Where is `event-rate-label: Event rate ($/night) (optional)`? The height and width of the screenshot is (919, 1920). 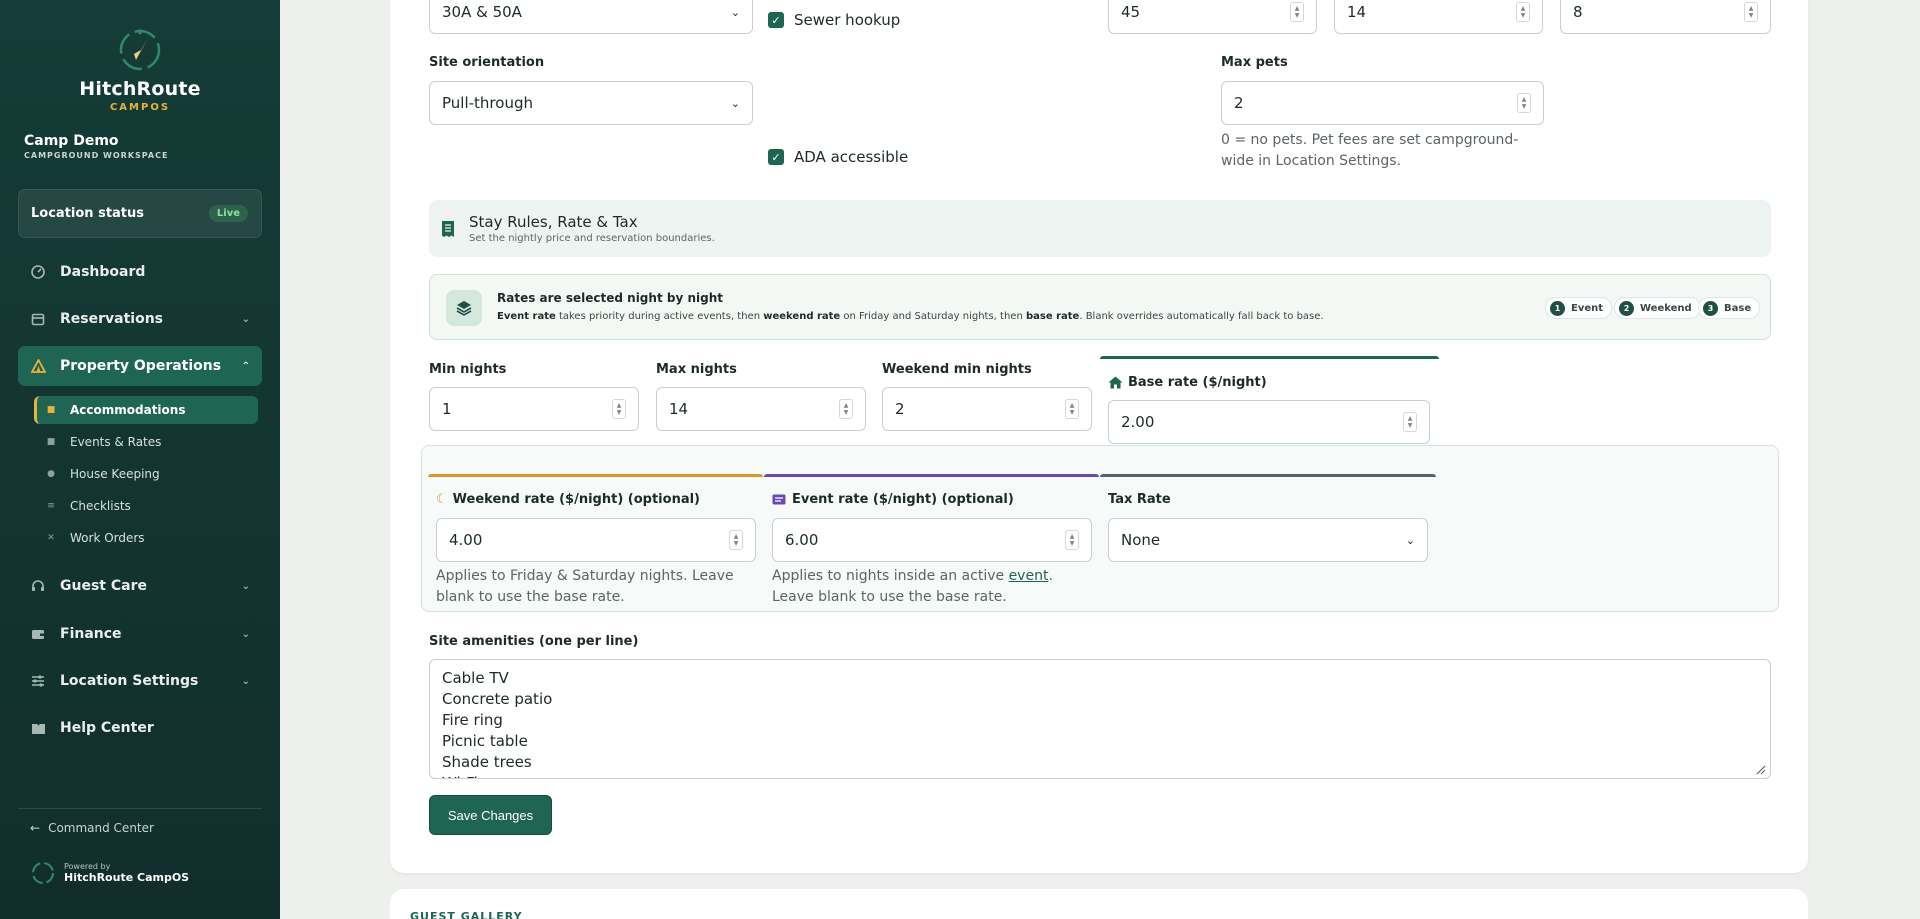 event-rate-label: Event rate ($/night) (optional) is located at coordinates (893, 499).